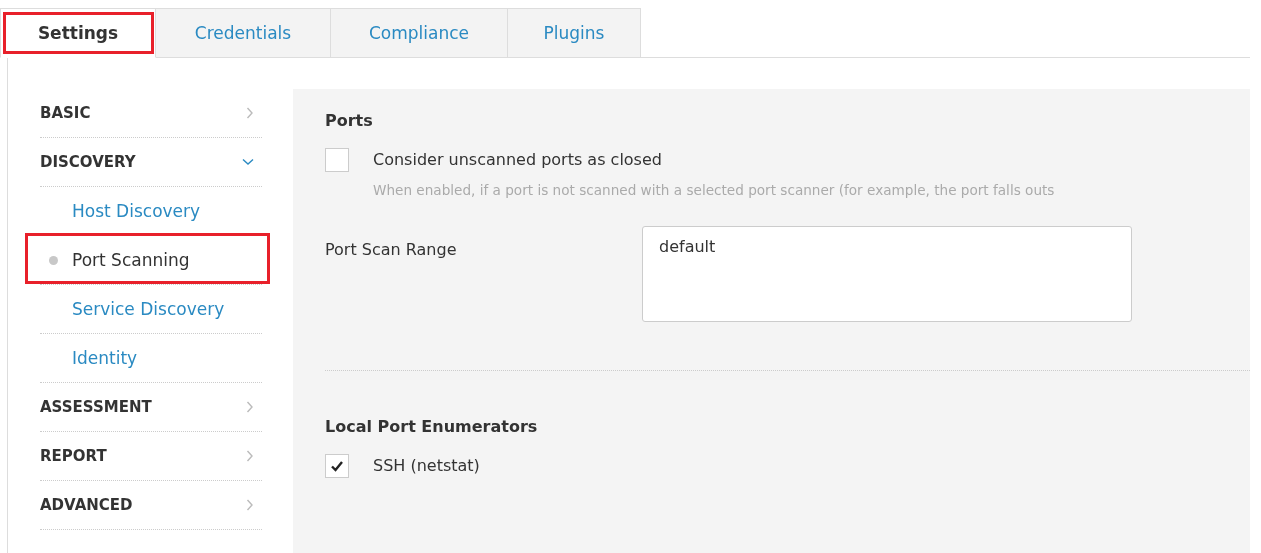  What do you see at coordinates (151, 407) in the screenshot?
I see `sidebar-section: ASSESSMENT` at bounding box center [151, 407].